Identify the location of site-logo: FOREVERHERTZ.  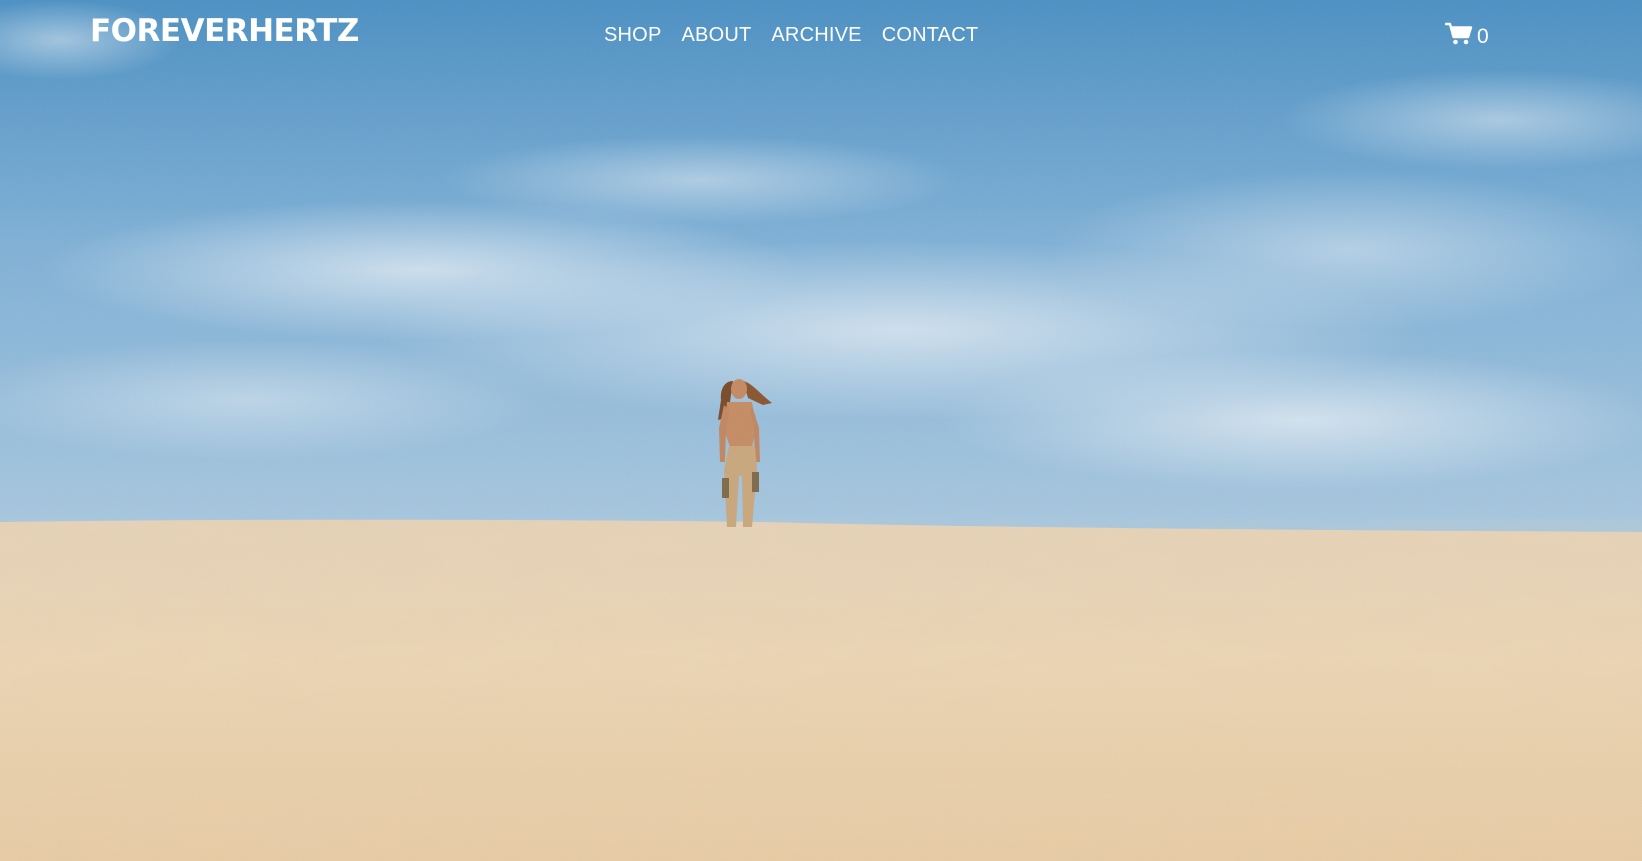
(224, 31).